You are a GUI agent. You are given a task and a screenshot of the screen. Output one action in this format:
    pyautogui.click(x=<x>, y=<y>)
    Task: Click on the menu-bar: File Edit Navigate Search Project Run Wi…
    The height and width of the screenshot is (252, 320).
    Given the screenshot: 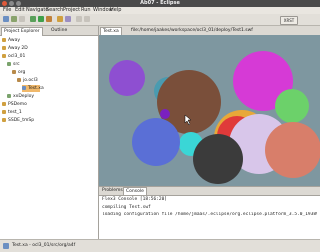 What is the action you would take?
    pyautogui.click(x=160, y=10)
    